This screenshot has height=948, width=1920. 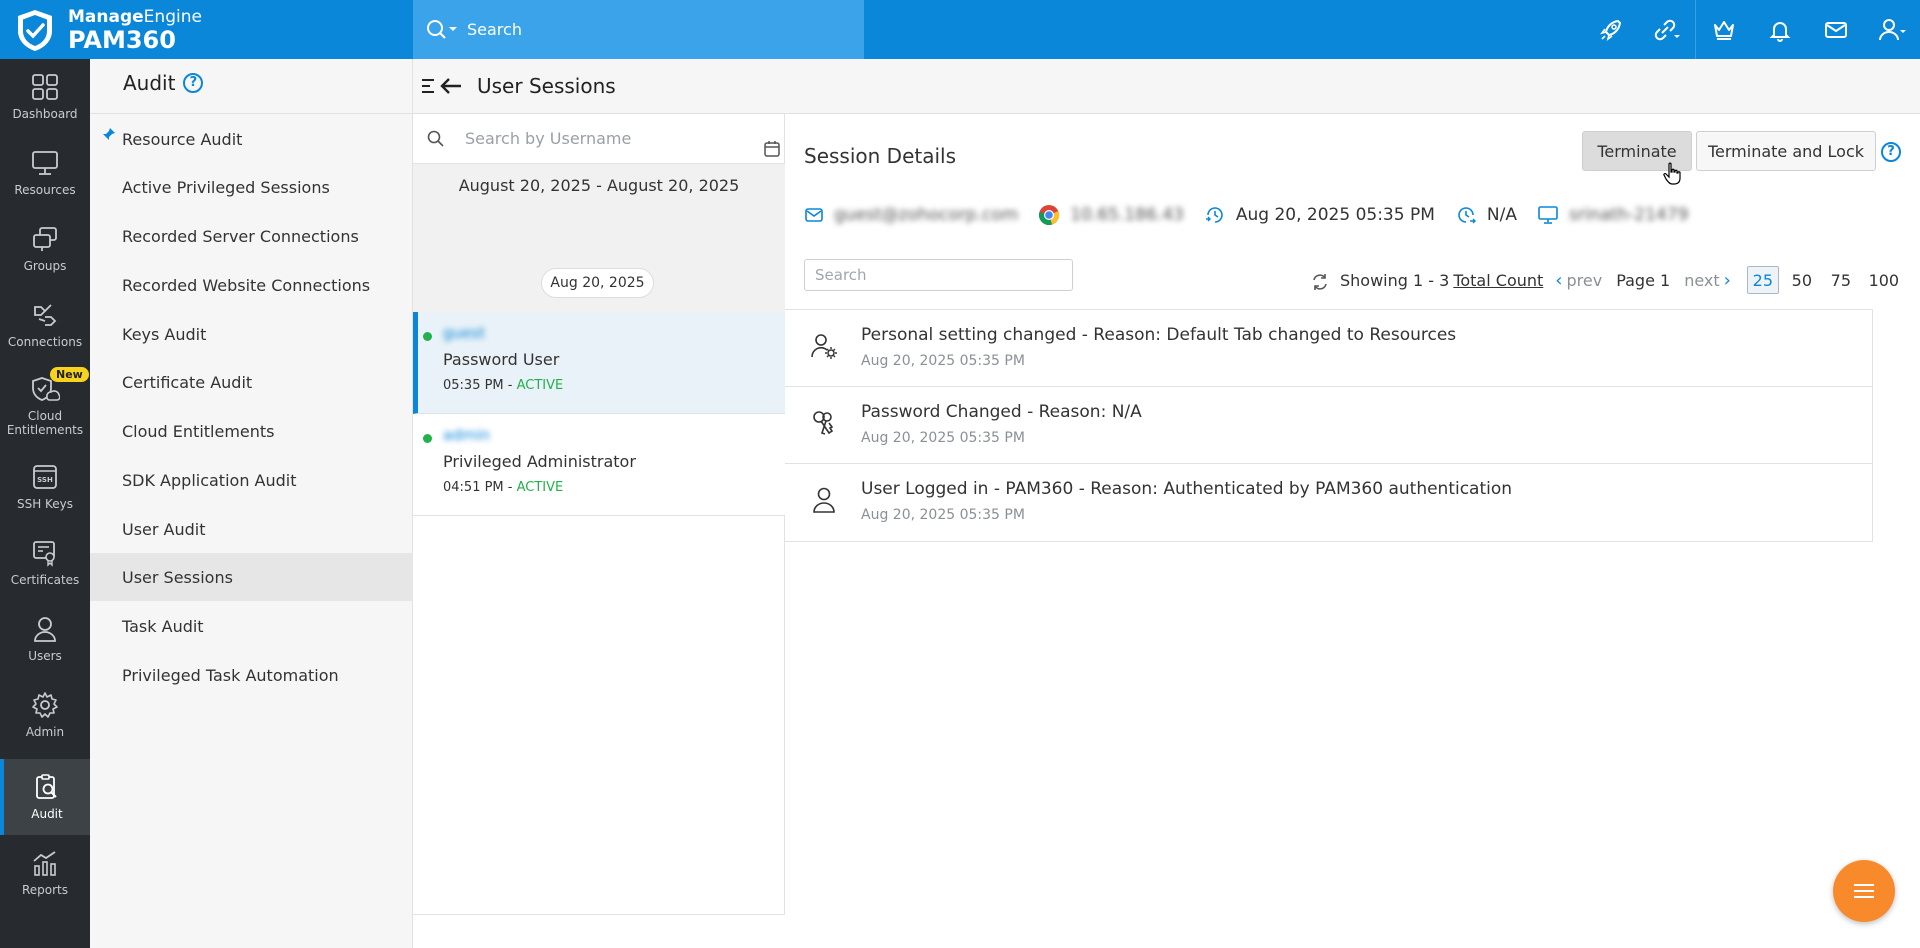 What do you see at coordinates (1467, 215) in the screenshot?
I see `logout-time-icon` at bounding box center [1467, 215].